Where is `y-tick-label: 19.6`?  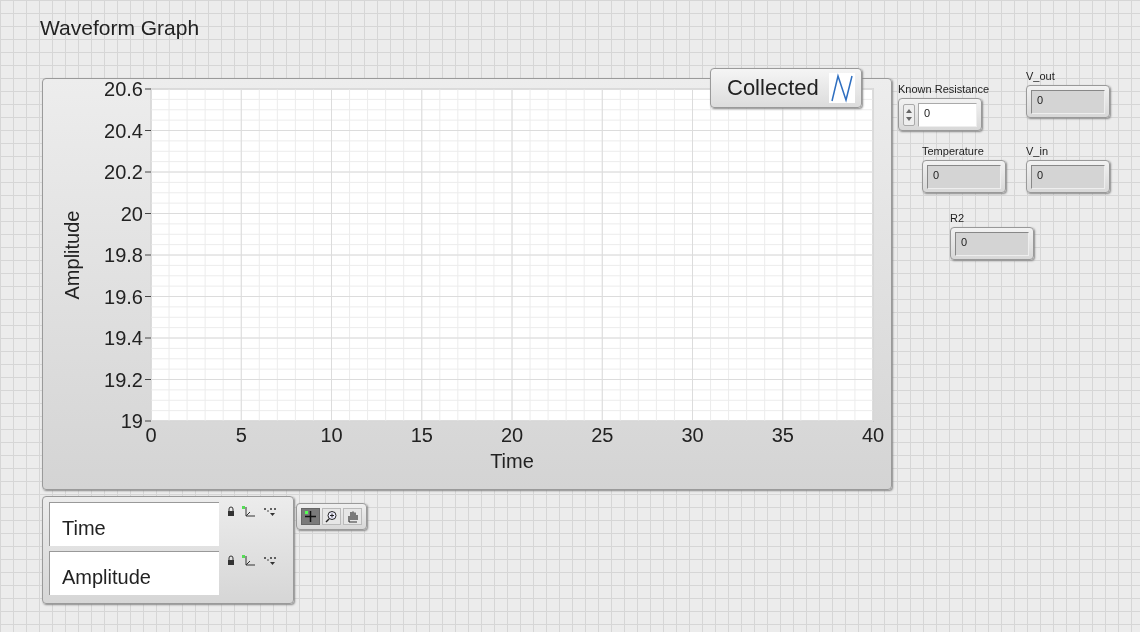
y-tick-label: 19.6 is located at coordinates (123, 296).